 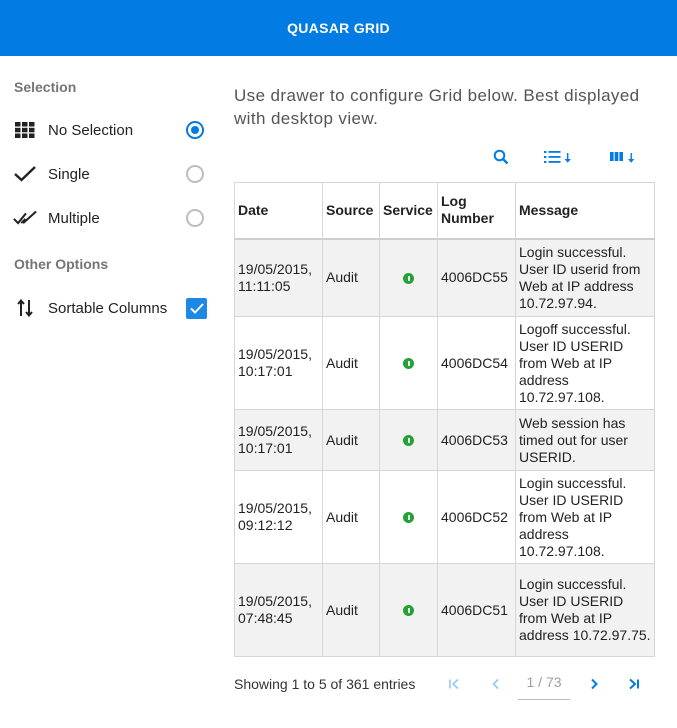 What do you see at coordinates (325, 684) in the screenshot?
I see `entries-summary: Showing 1 to 5 of 361 entries` at bounding box center [325, 684].